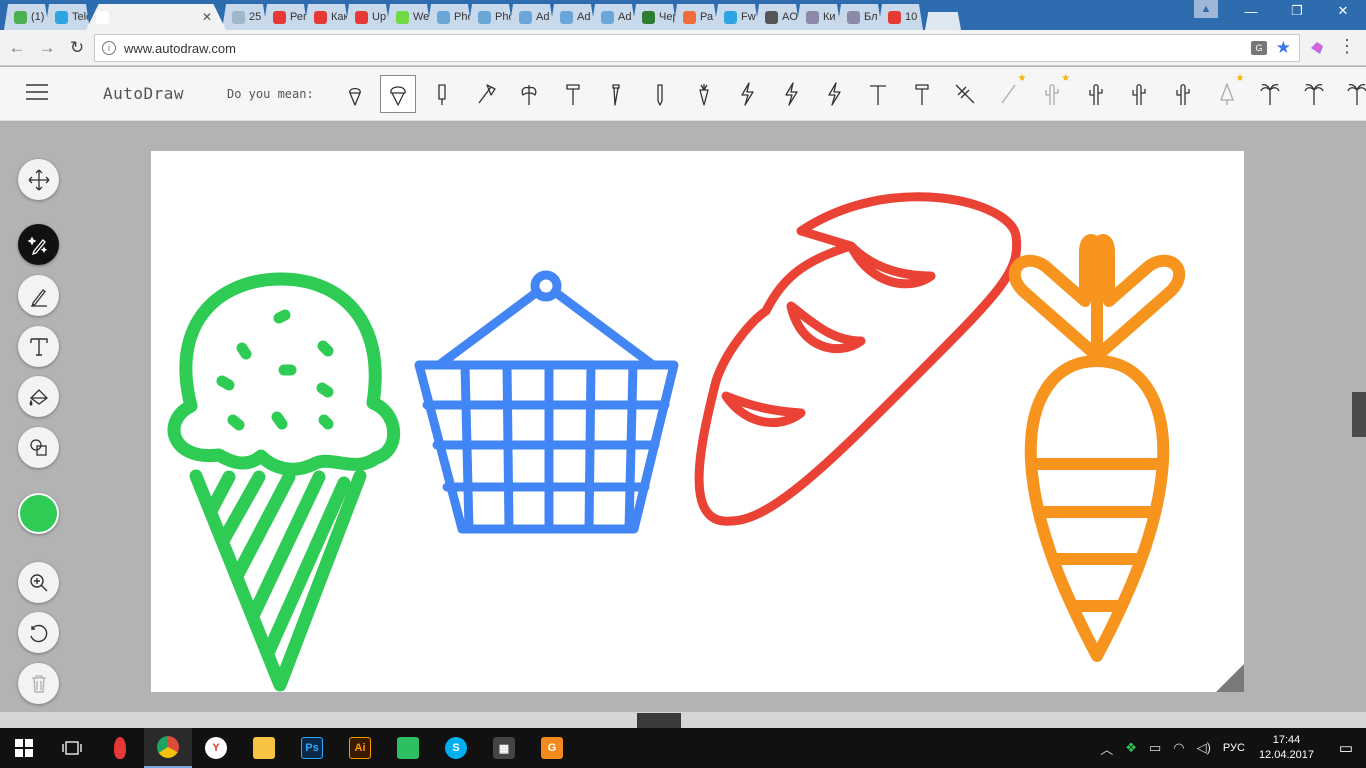 The width and height of the screenshot is (1366, 768). Describe the element at coordinates (67, 17) in the screenshot. I see `browser-tab: Tele` at that location.